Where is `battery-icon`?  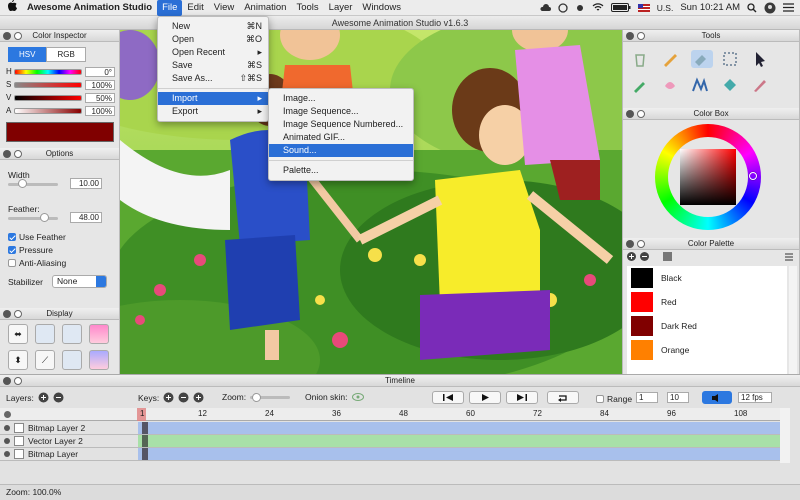
battery-icon is located at coordinates (620, 7).